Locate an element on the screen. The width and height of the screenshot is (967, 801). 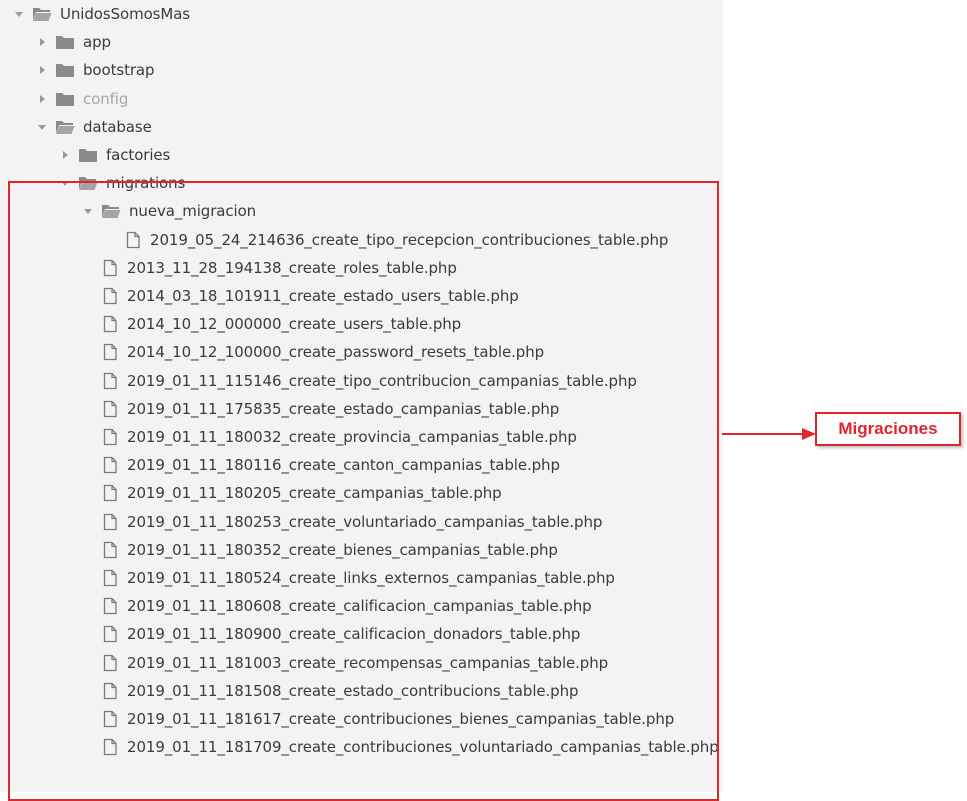
migraciones-callout: Migraciones is located at coordinates (888, 429).